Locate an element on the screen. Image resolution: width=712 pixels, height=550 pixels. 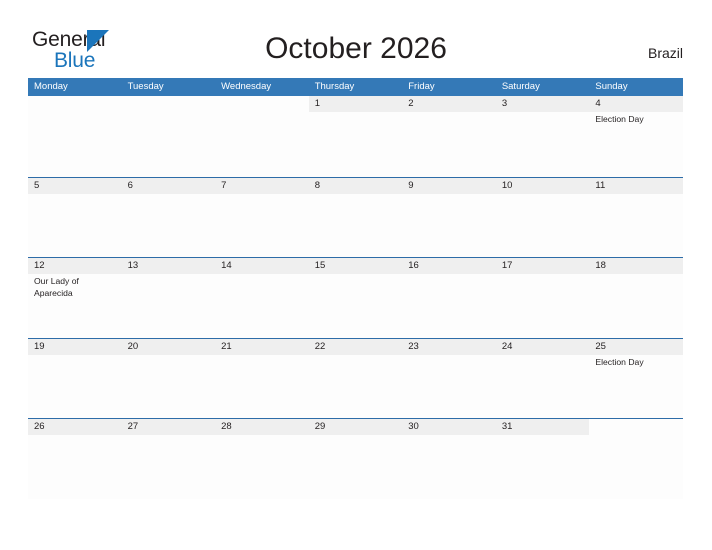
week-row: 26 27 28 29 30 31 is located at coordinates (355, 458).